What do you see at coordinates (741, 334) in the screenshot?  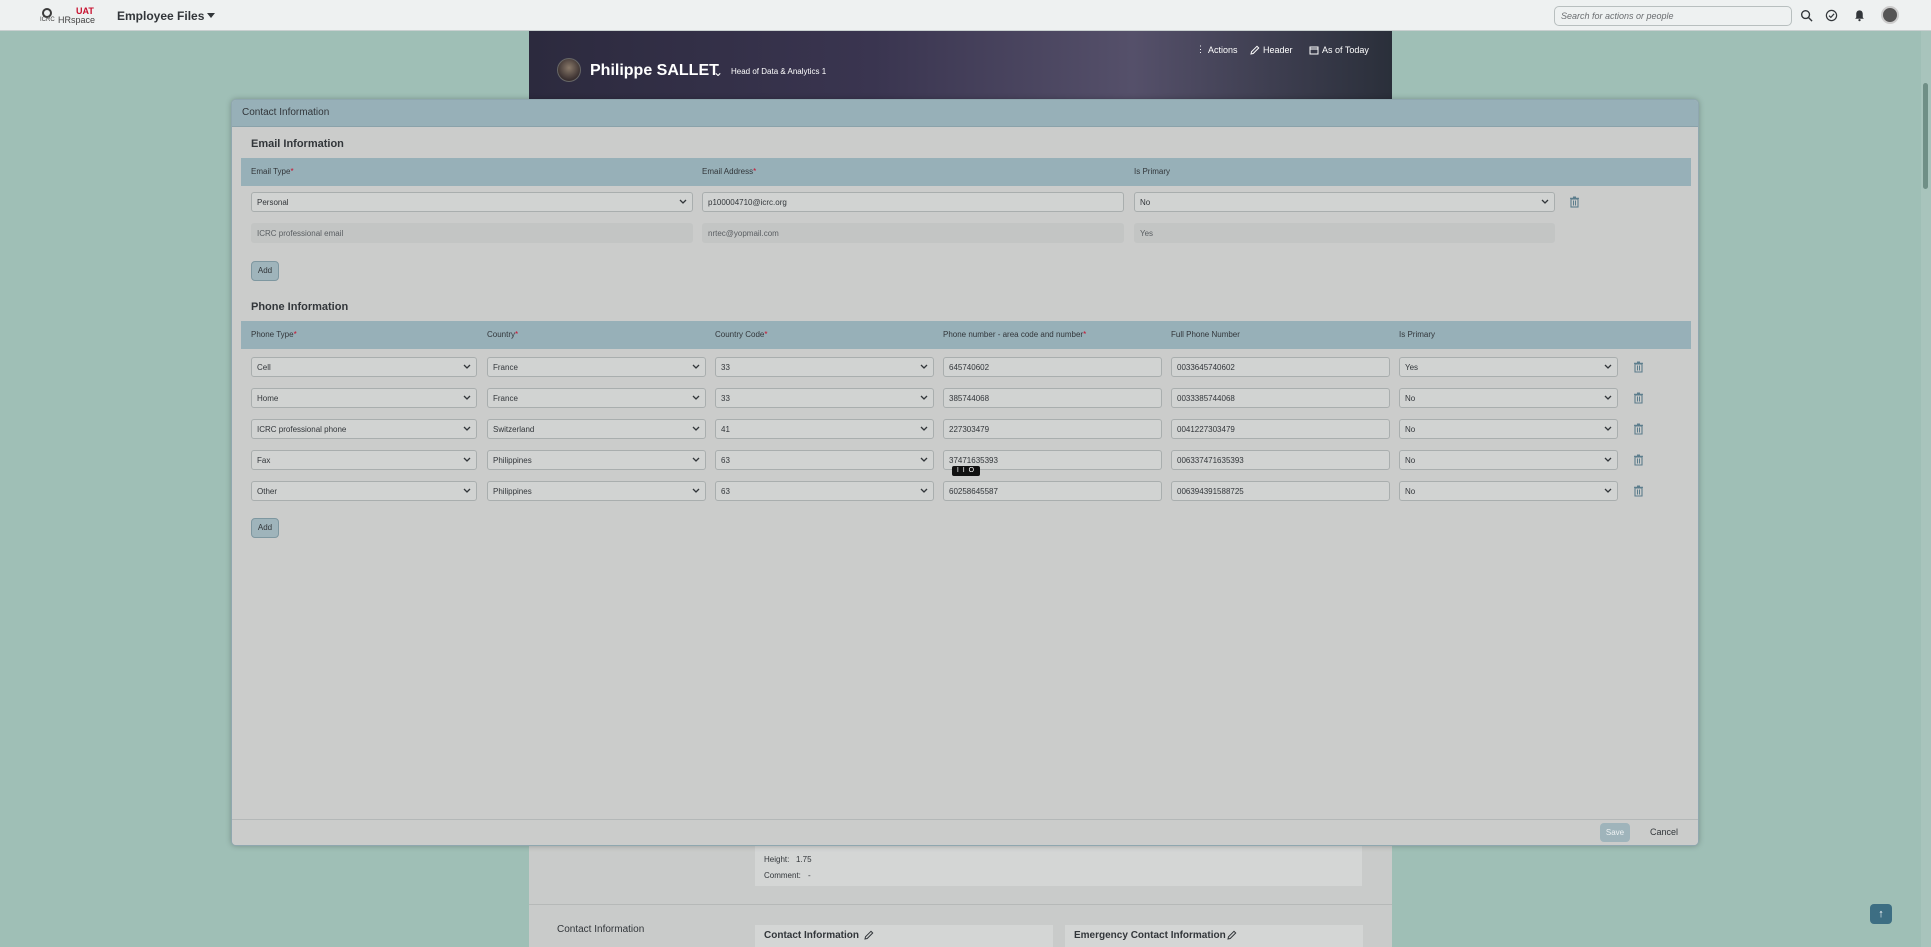 I see `country-code-header: Country Code*` at bounding box center [741, 334].